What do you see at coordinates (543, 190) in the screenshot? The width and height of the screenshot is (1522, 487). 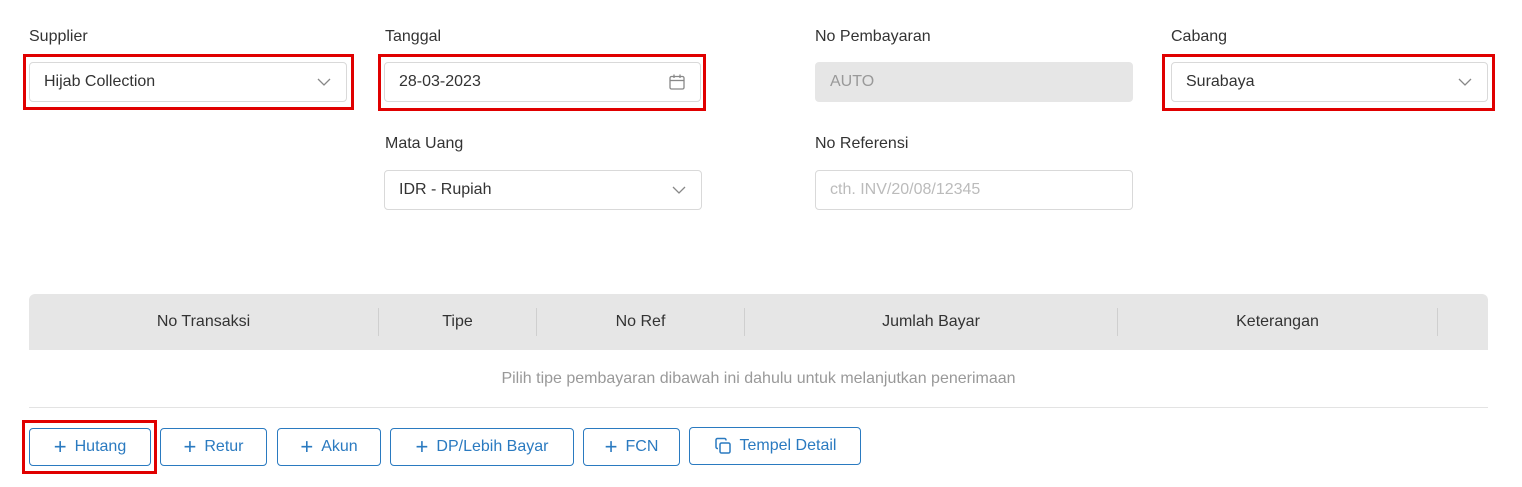 I see `mata-uang-select: IDR - Rupiah` at bounding box center [543, 190].